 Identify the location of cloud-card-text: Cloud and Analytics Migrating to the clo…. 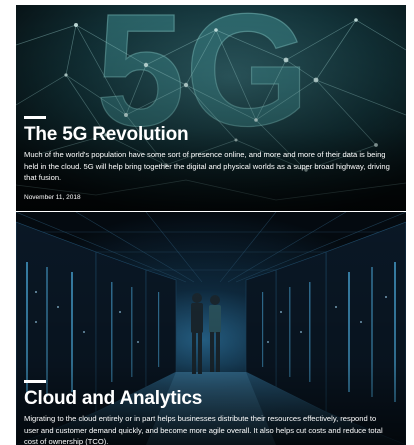
(208, 412).